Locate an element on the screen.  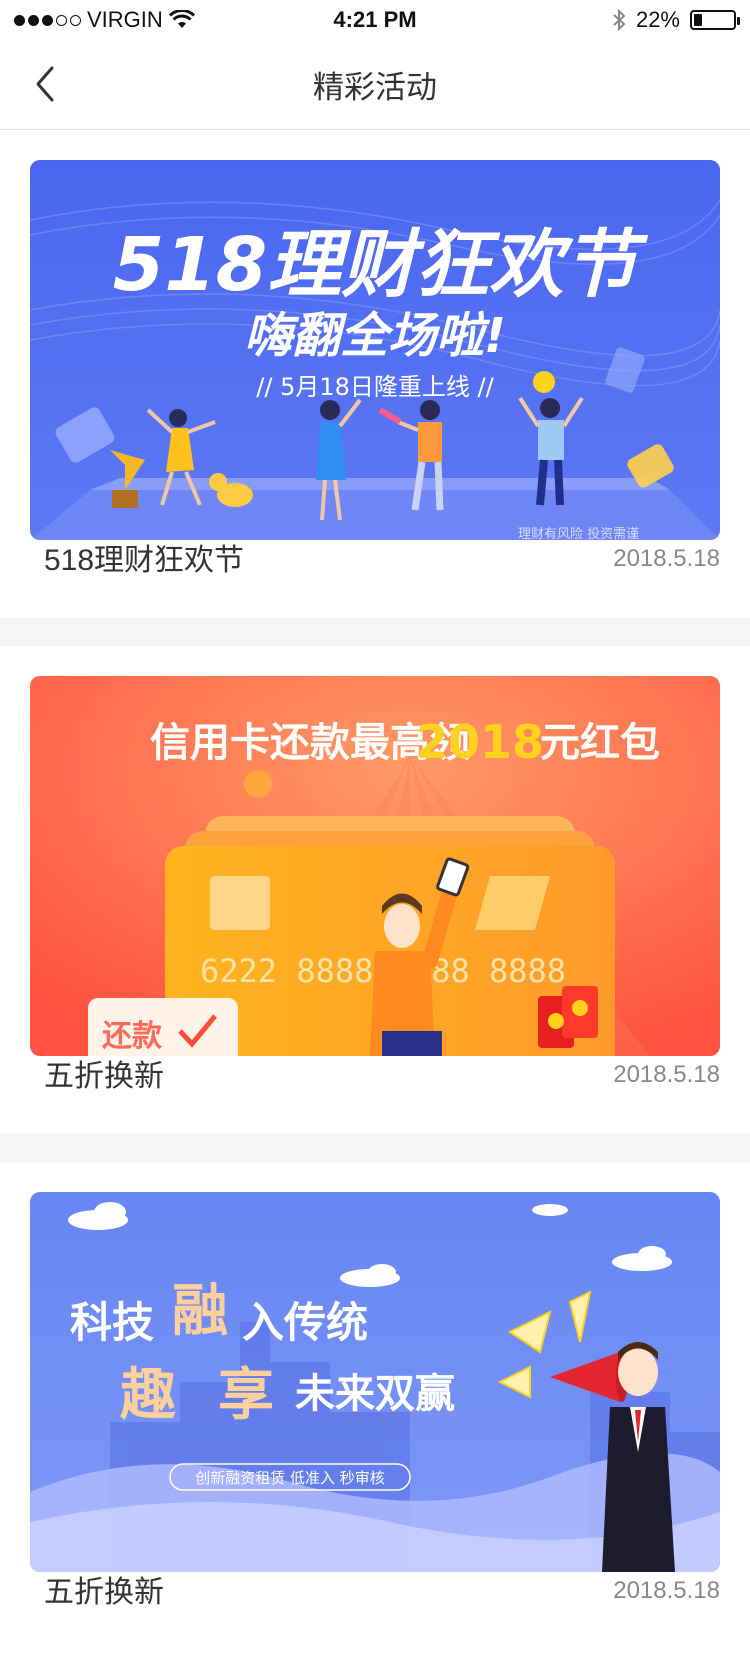
banner-tagline: // 5月18日隆重上线 // is located at coordinates (375, 387).